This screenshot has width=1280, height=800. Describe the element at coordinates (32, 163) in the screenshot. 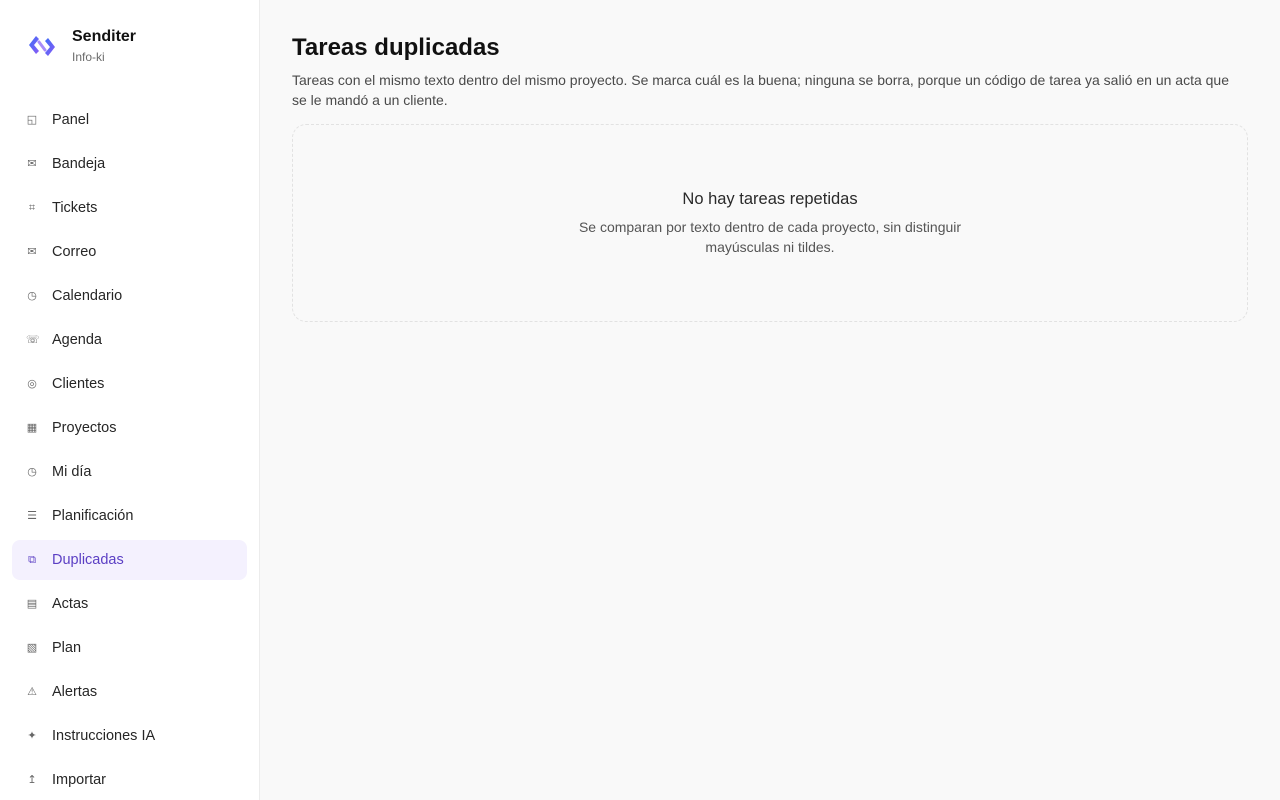

I see `inbox-icon: ✉` at that location.